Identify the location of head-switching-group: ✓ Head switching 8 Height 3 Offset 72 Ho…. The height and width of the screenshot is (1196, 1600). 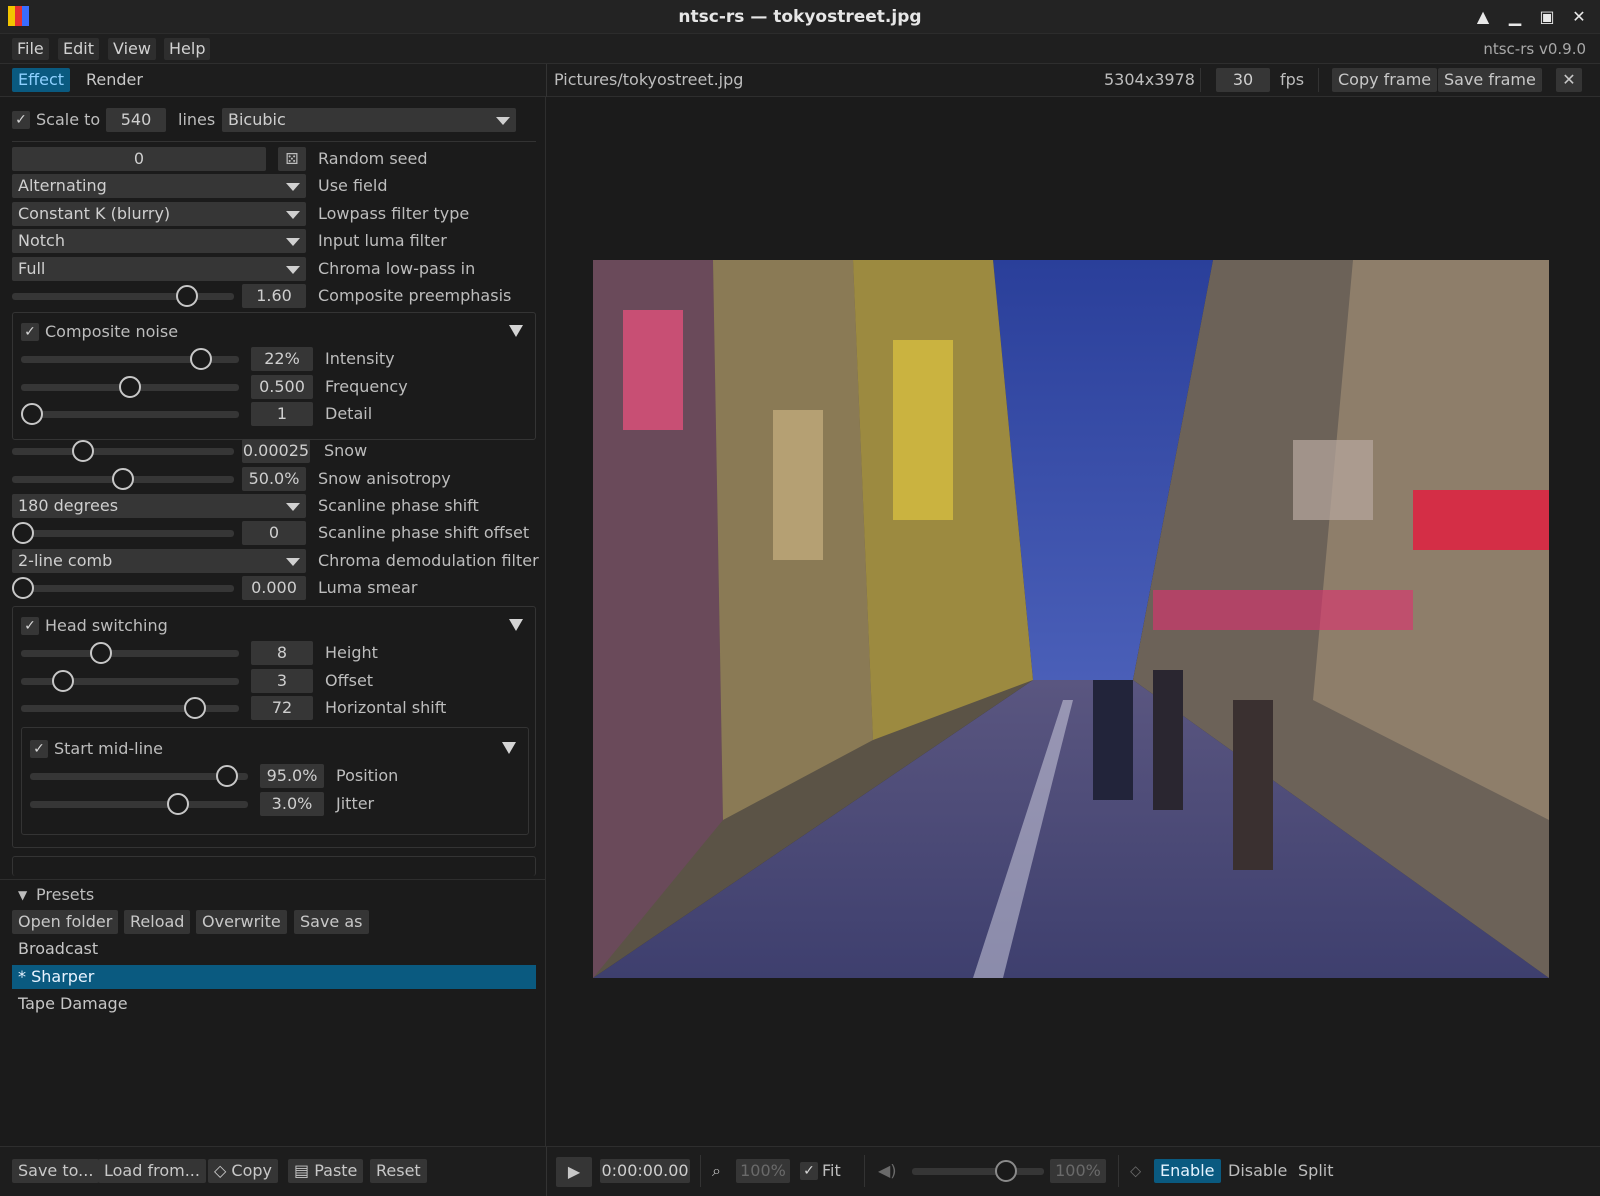
(274, 727).